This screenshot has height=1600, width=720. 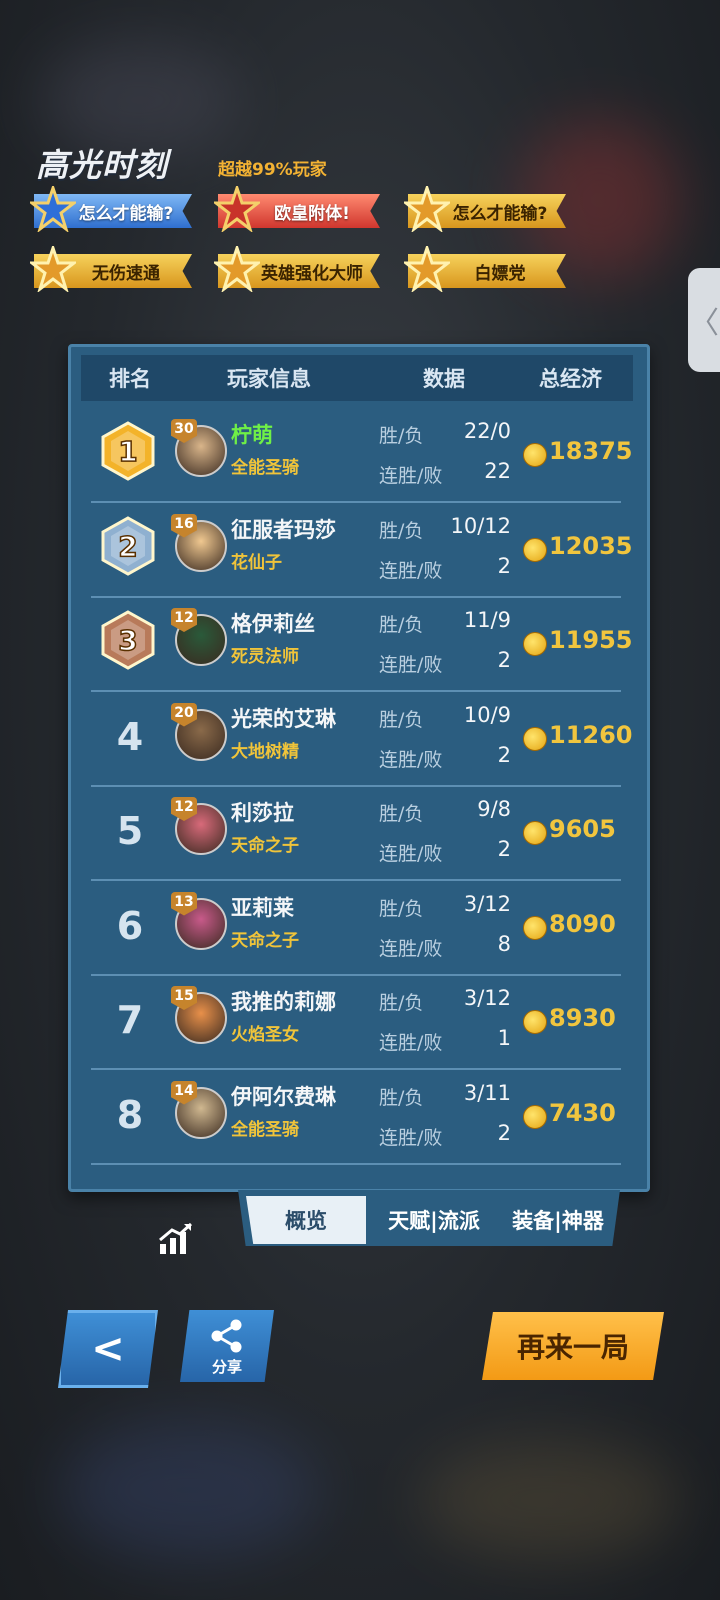 I want to click on win-loss-value: 3/11, so click(x=487, y=1092).